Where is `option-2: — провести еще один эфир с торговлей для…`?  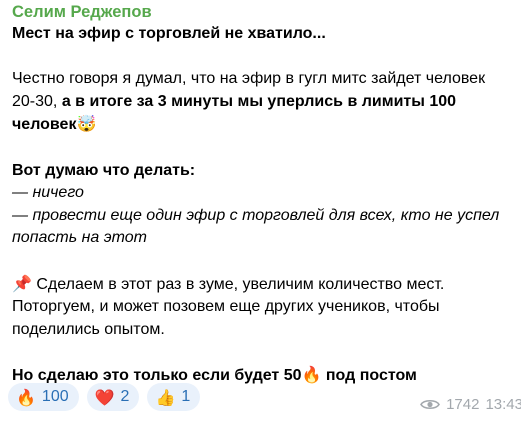
option-2: — провести еще один эфир с торговлей для… is located at coordinates (256, 226).